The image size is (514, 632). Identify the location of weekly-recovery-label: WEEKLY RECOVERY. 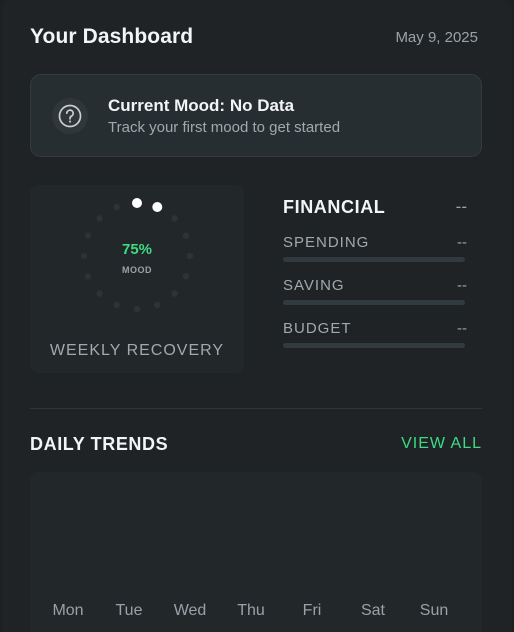
(137, 350).